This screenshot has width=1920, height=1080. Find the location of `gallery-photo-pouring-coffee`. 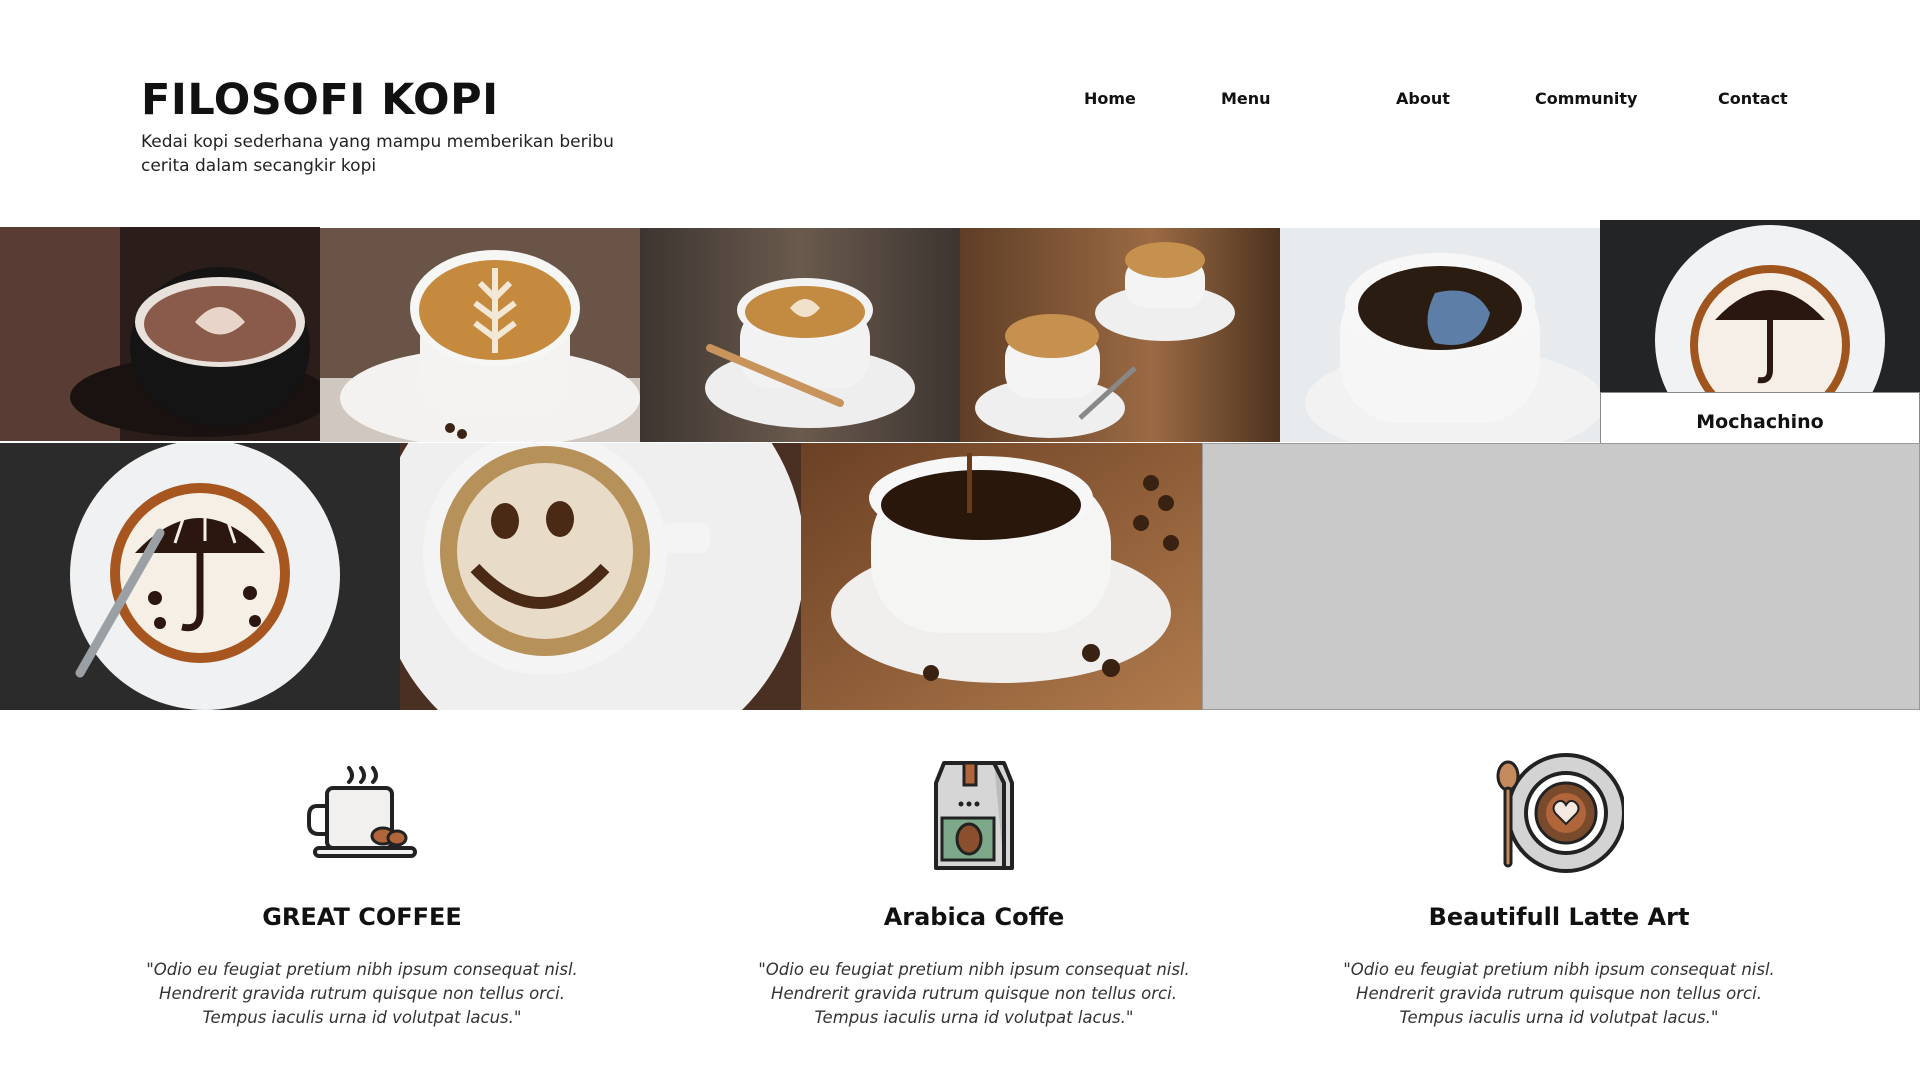

gallery-photo-pouring-coffee is located at coordinates (1001, 576).